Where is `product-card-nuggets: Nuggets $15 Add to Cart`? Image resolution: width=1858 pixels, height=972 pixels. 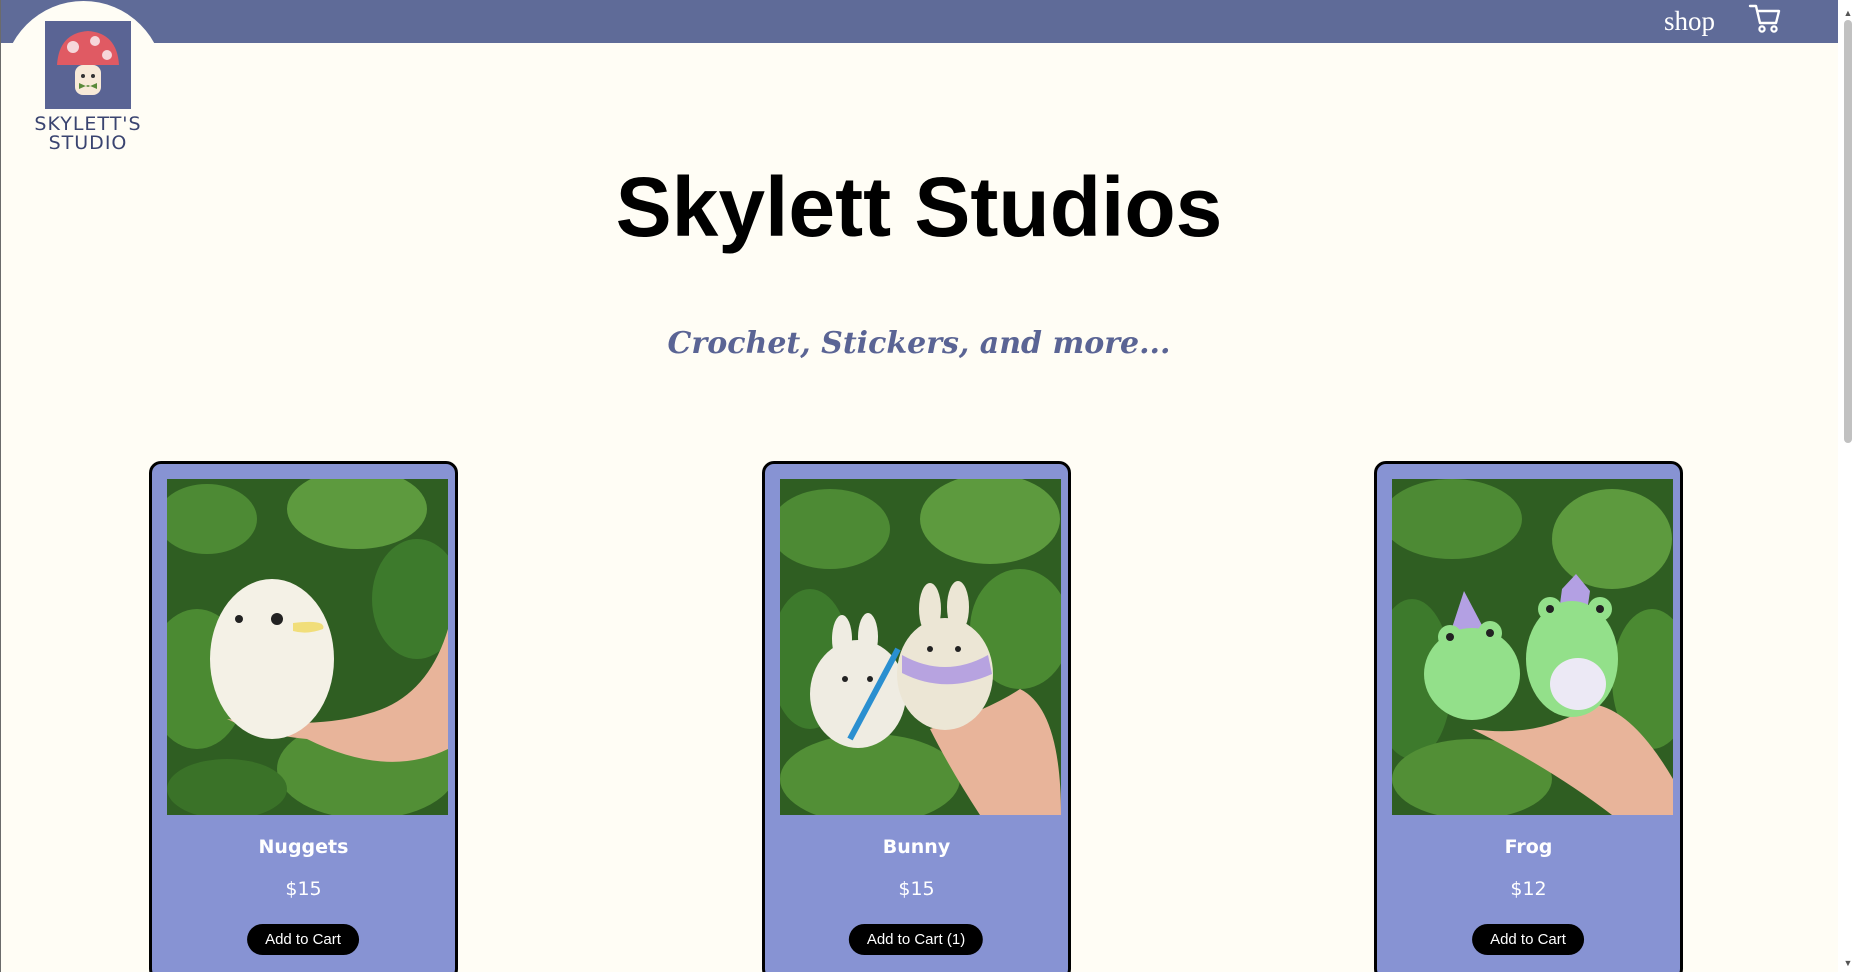
product-card-nuggets: Nuggets $15 Add to Cart is located at coordinates (303, 716).